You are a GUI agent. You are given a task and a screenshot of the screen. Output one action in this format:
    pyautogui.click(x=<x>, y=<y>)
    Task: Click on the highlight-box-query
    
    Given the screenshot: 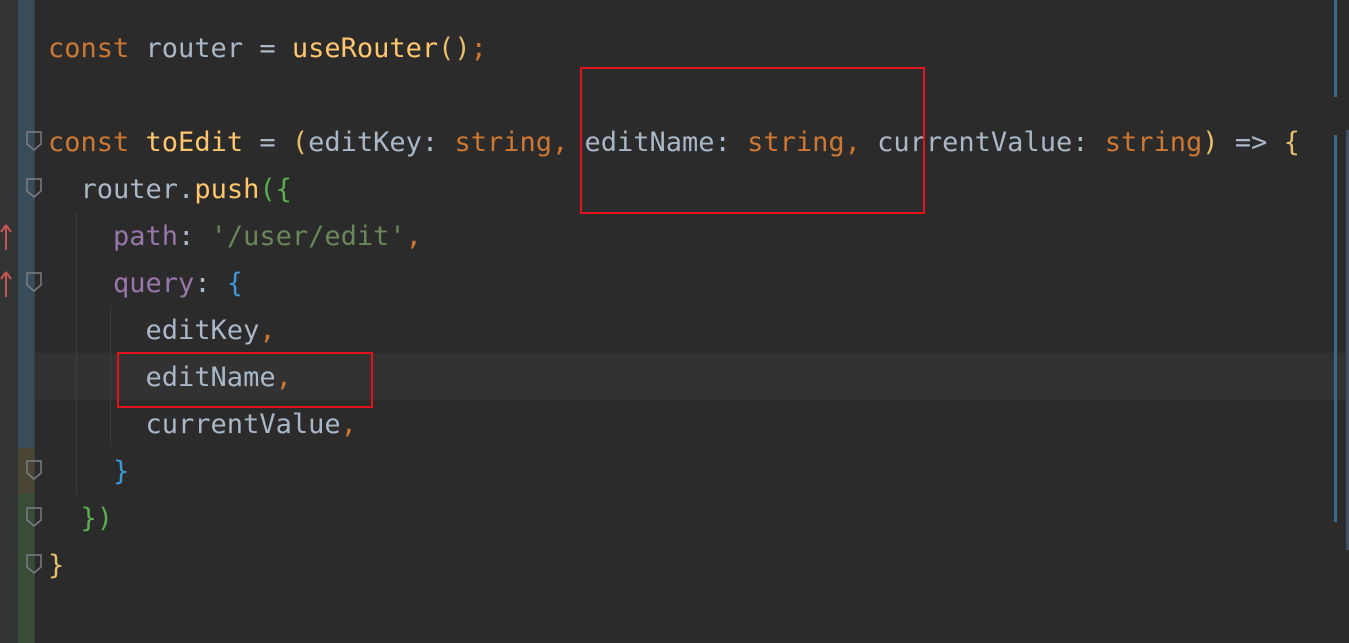 What is the action you would take?
    pyautogui.click(x=245, y=380)
    